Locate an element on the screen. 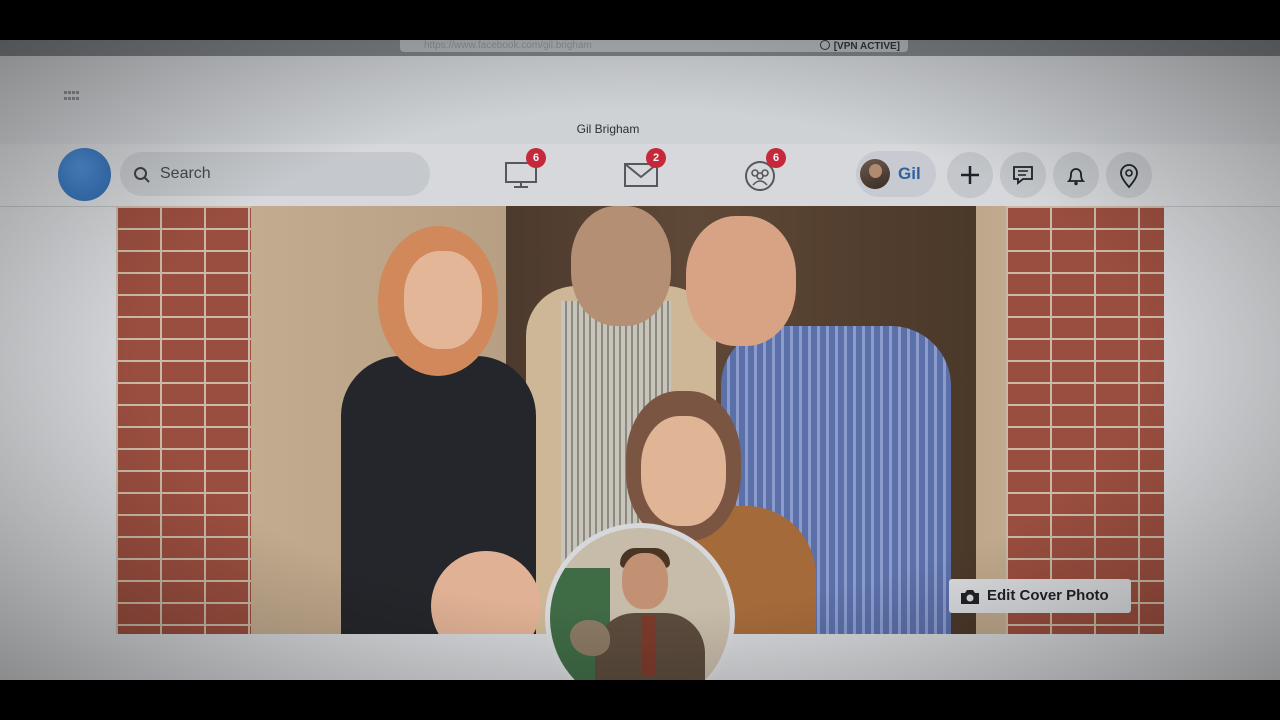 This screenshot has width=1280, height=720. groups-badge: 6 is located at coordinates (776, 158).